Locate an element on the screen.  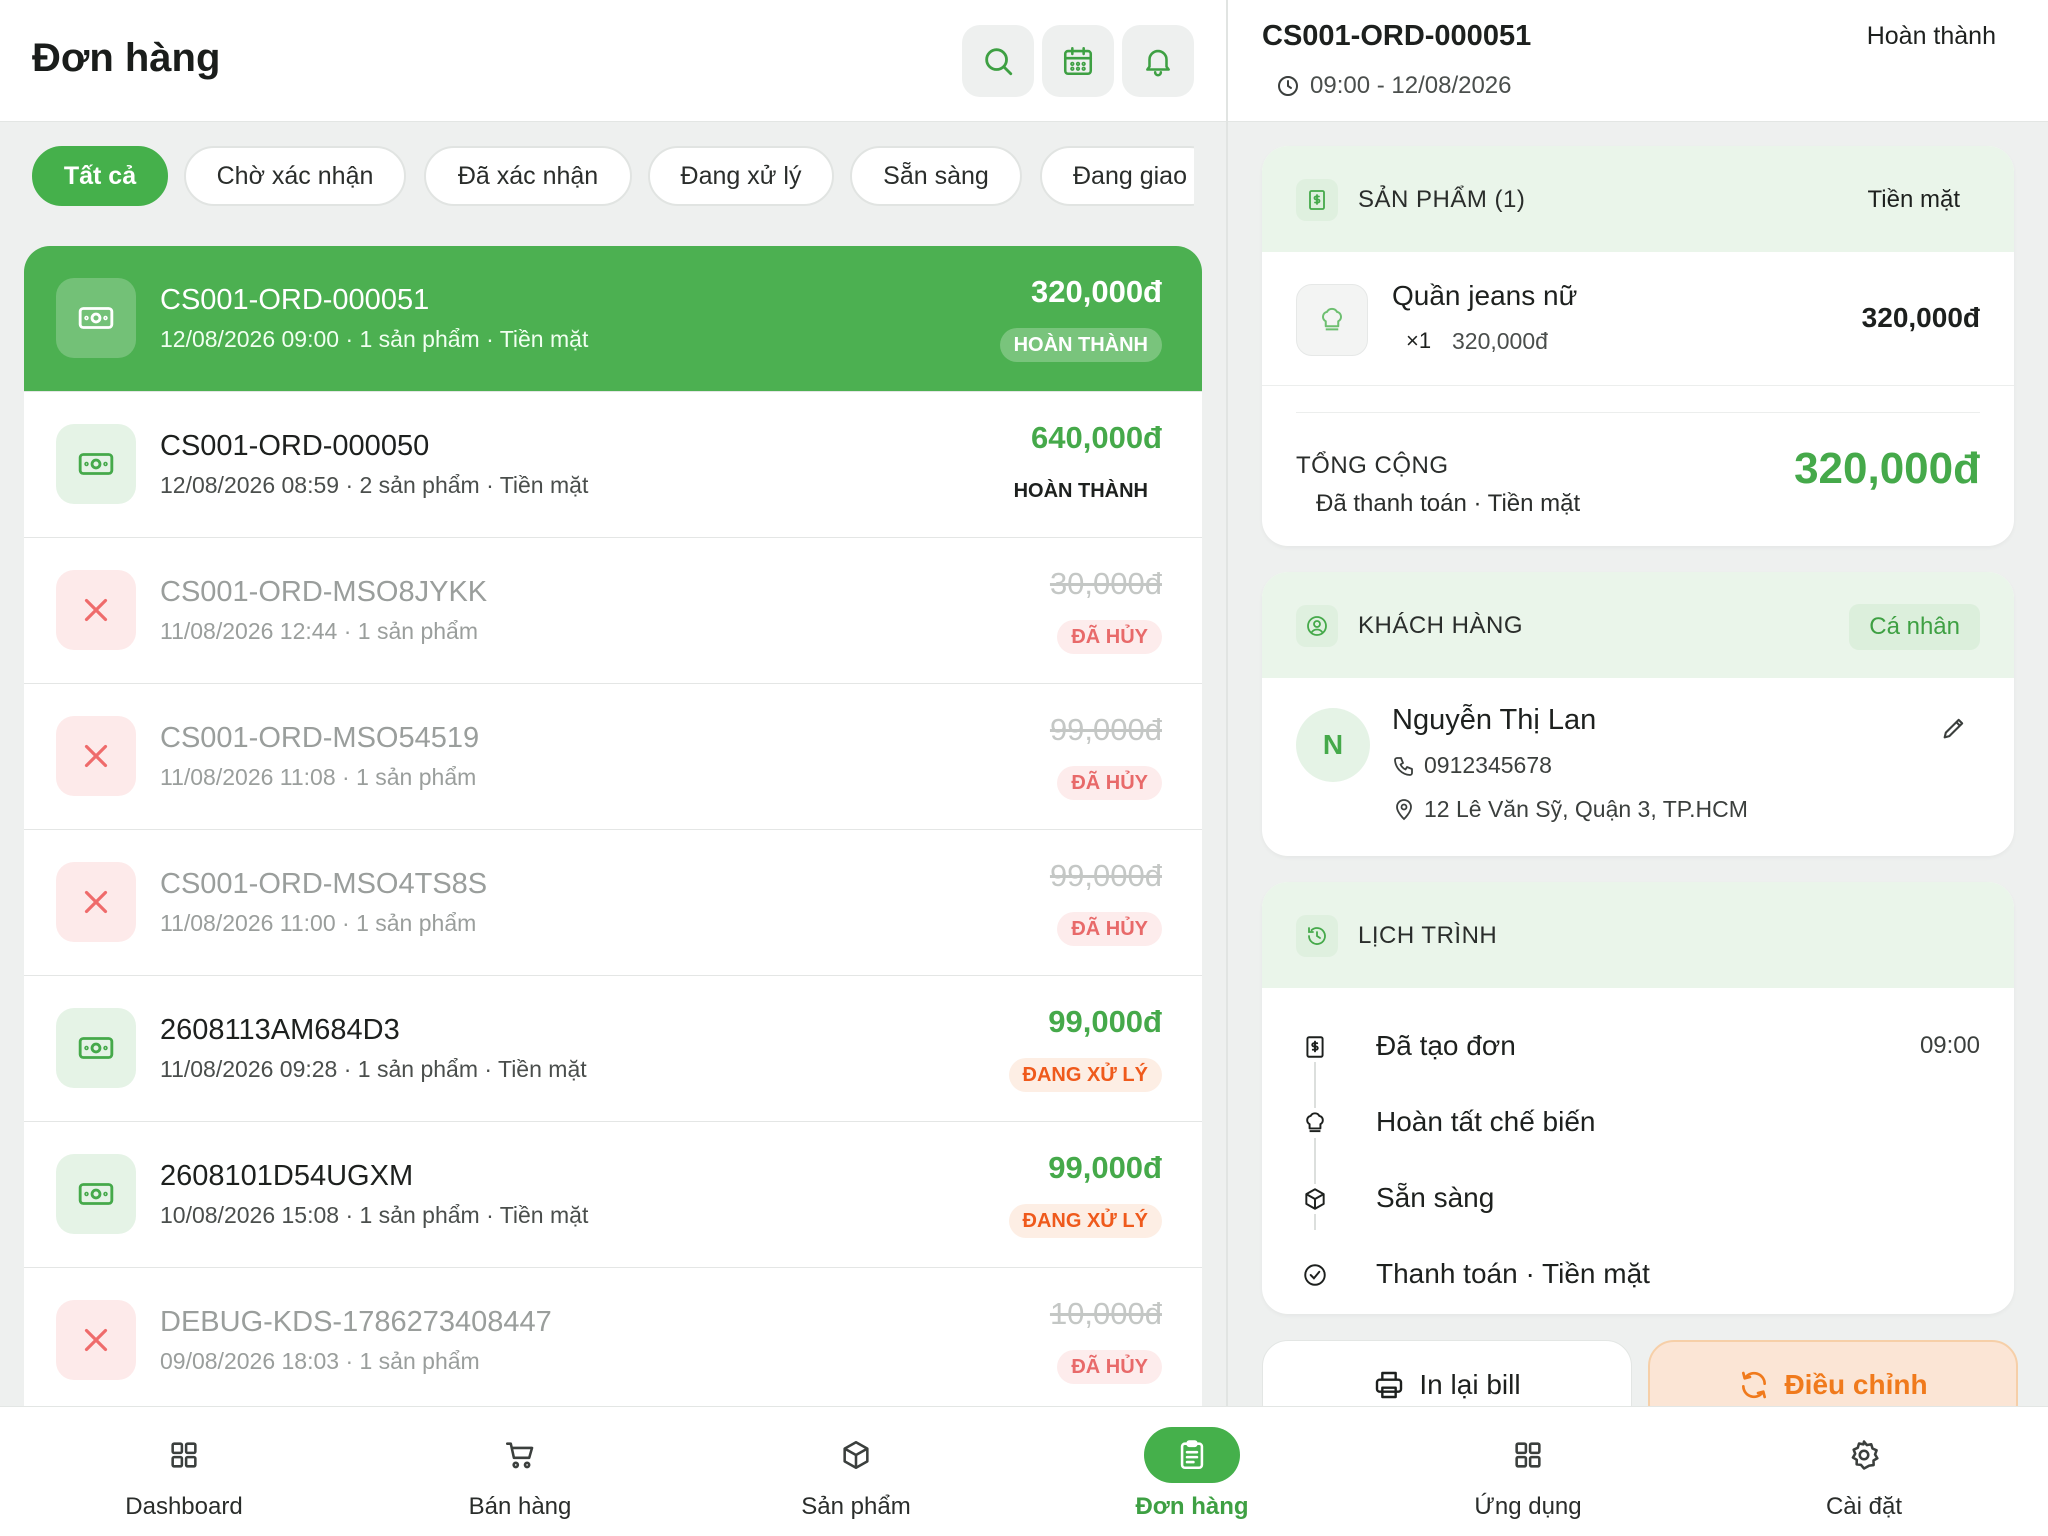
filter-chip-pending: Chờ xác nhận is located at coordinates (295, 176).